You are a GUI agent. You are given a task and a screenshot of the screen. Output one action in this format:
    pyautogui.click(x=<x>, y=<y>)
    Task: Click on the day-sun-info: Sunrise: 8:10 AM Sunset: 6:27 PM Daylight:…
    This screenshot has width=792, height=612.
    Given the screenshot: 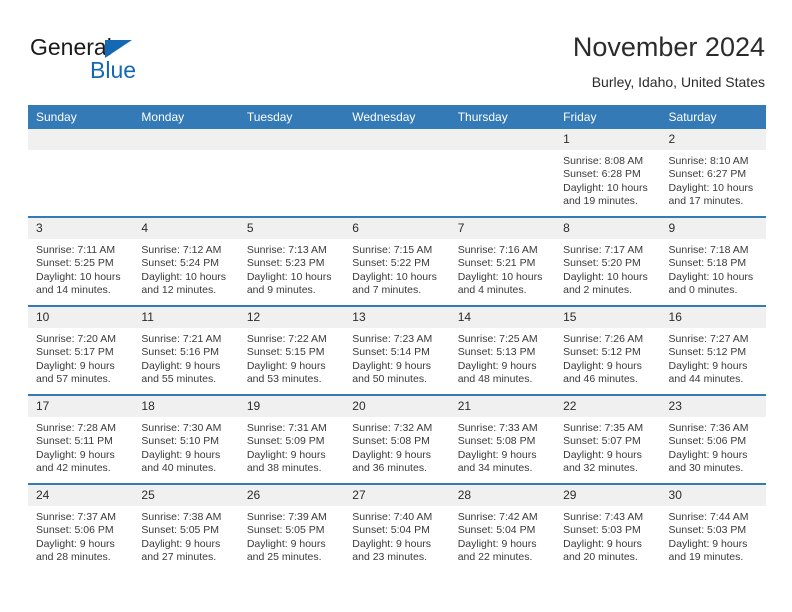 What is the action you would take?
    pyautogui.click(x=713, y=179)
    